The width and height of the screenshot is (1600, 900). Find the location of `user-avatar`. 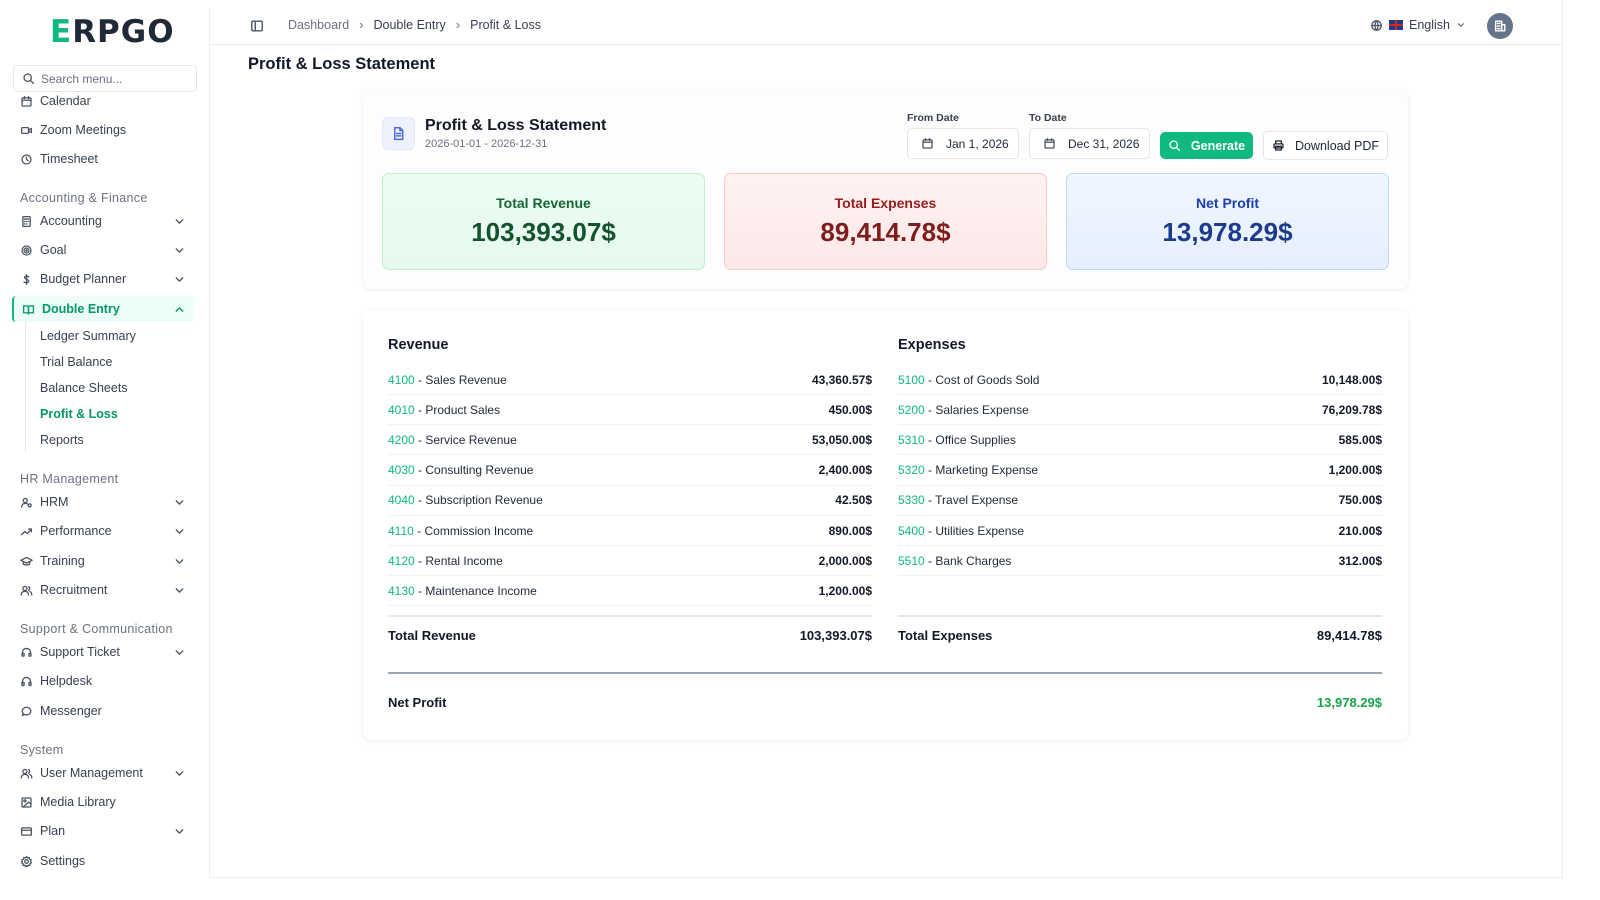

user-avatar is located at coordinates (1500, 26).